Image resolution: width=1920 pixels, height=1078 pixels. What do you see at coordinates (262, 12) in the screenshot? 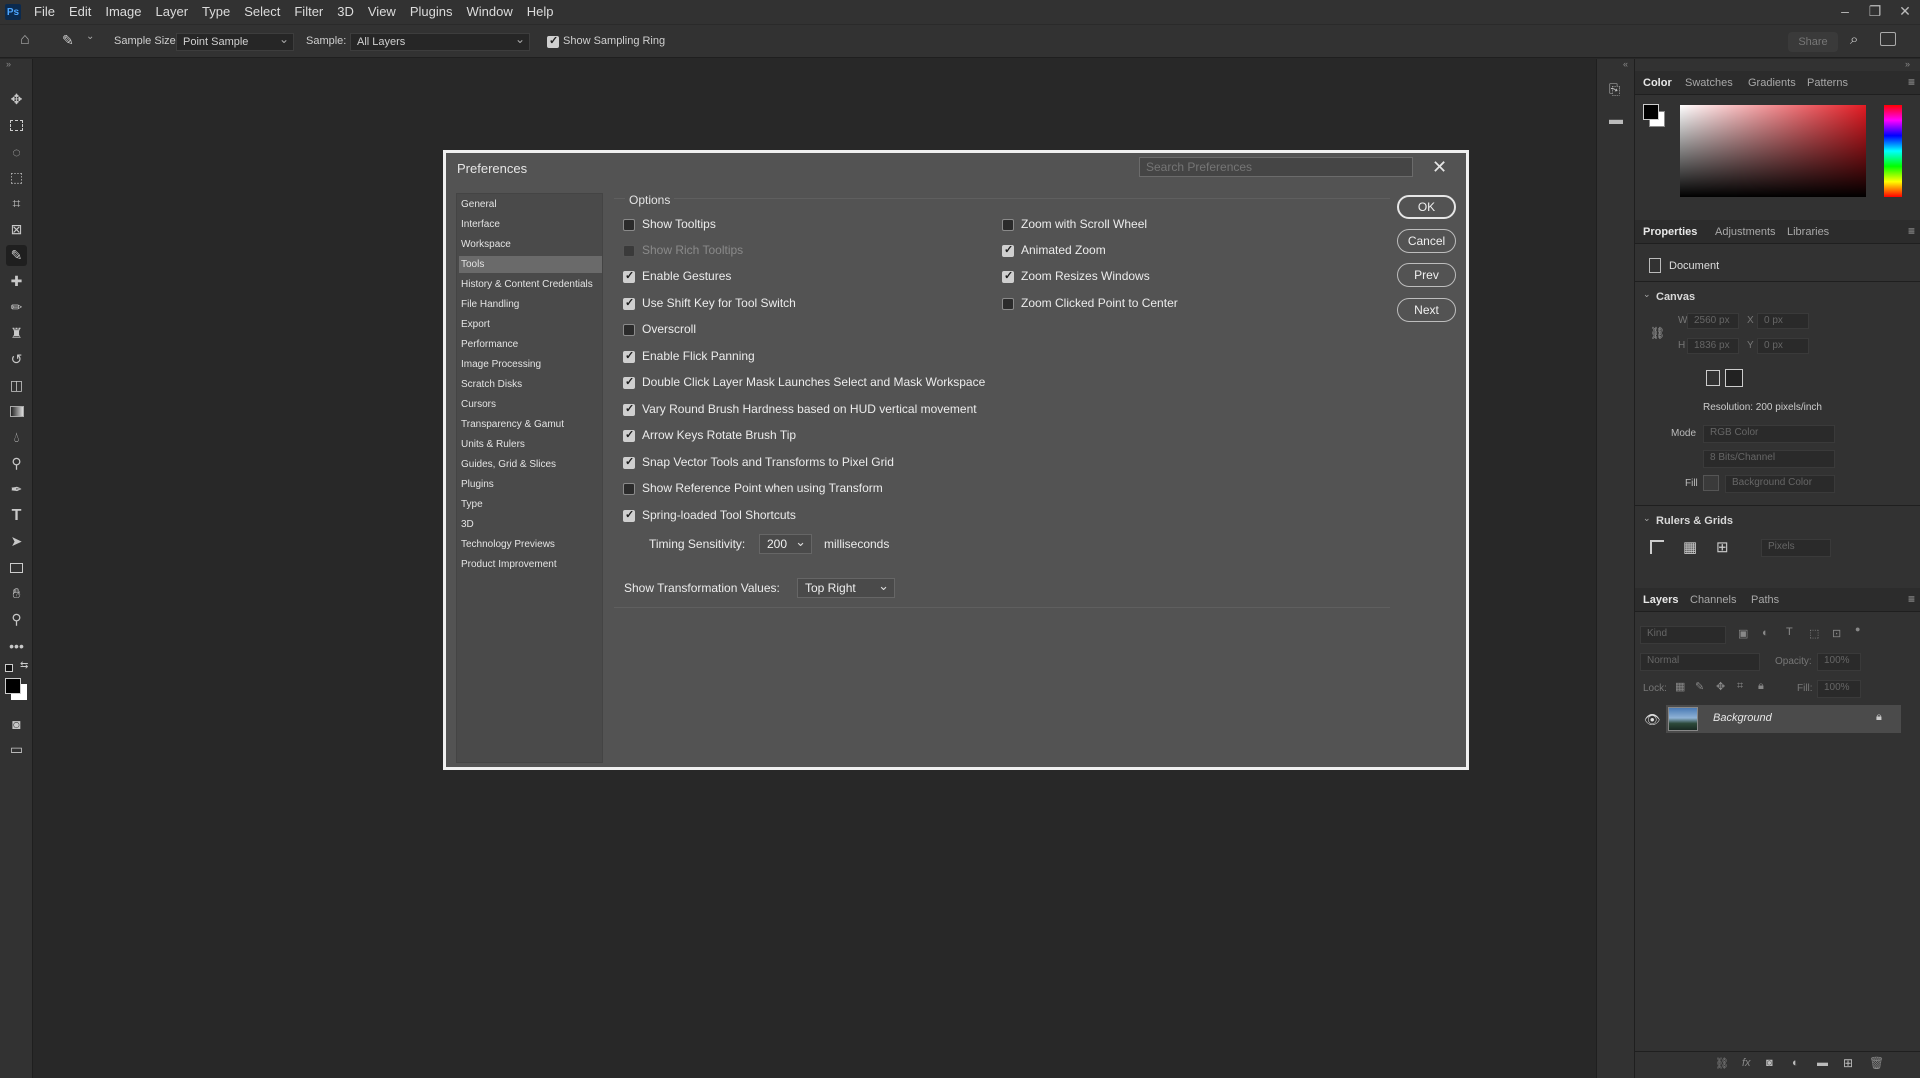
I see `menu-select: Select` at bounding box center [262, 12].